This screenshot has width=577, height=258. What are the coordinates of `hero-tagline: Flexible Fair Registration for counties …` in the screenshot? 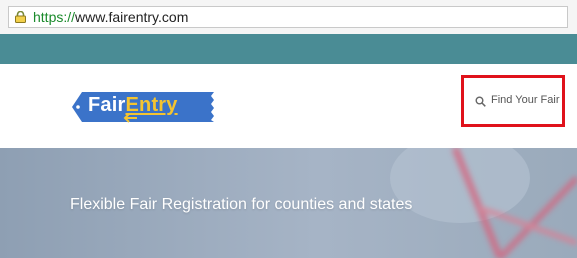 It's located at (241, 204).